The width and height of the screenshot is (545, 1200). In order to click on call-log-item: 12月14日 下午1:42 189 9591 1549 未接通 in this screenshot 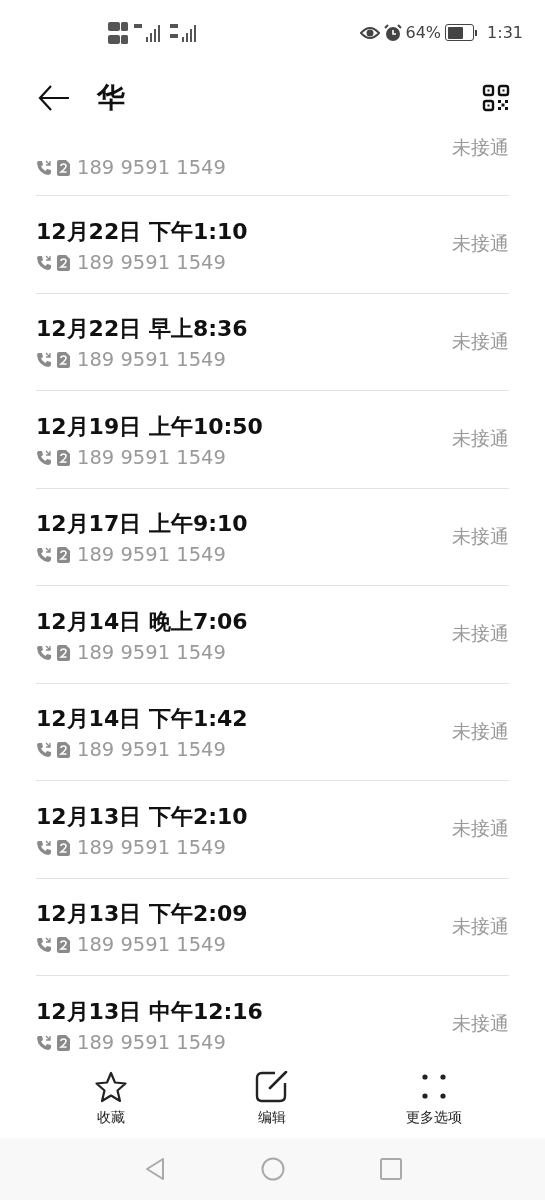, I will do `click(272, 732)`.